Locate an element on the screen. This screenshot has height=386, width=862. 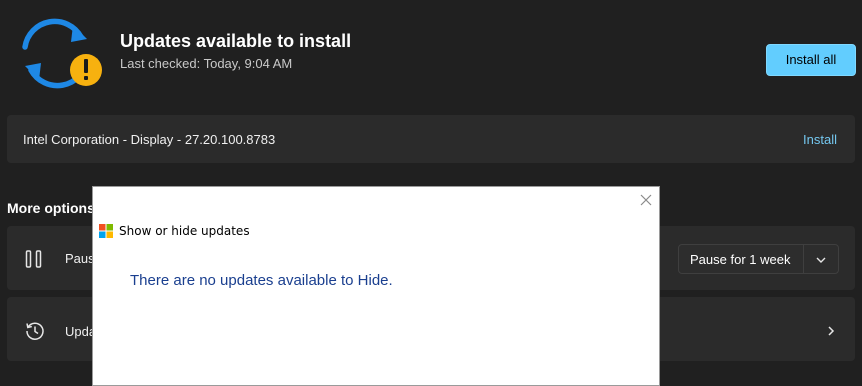
page-title: Updates available to install is located at coordinates (236, 41).